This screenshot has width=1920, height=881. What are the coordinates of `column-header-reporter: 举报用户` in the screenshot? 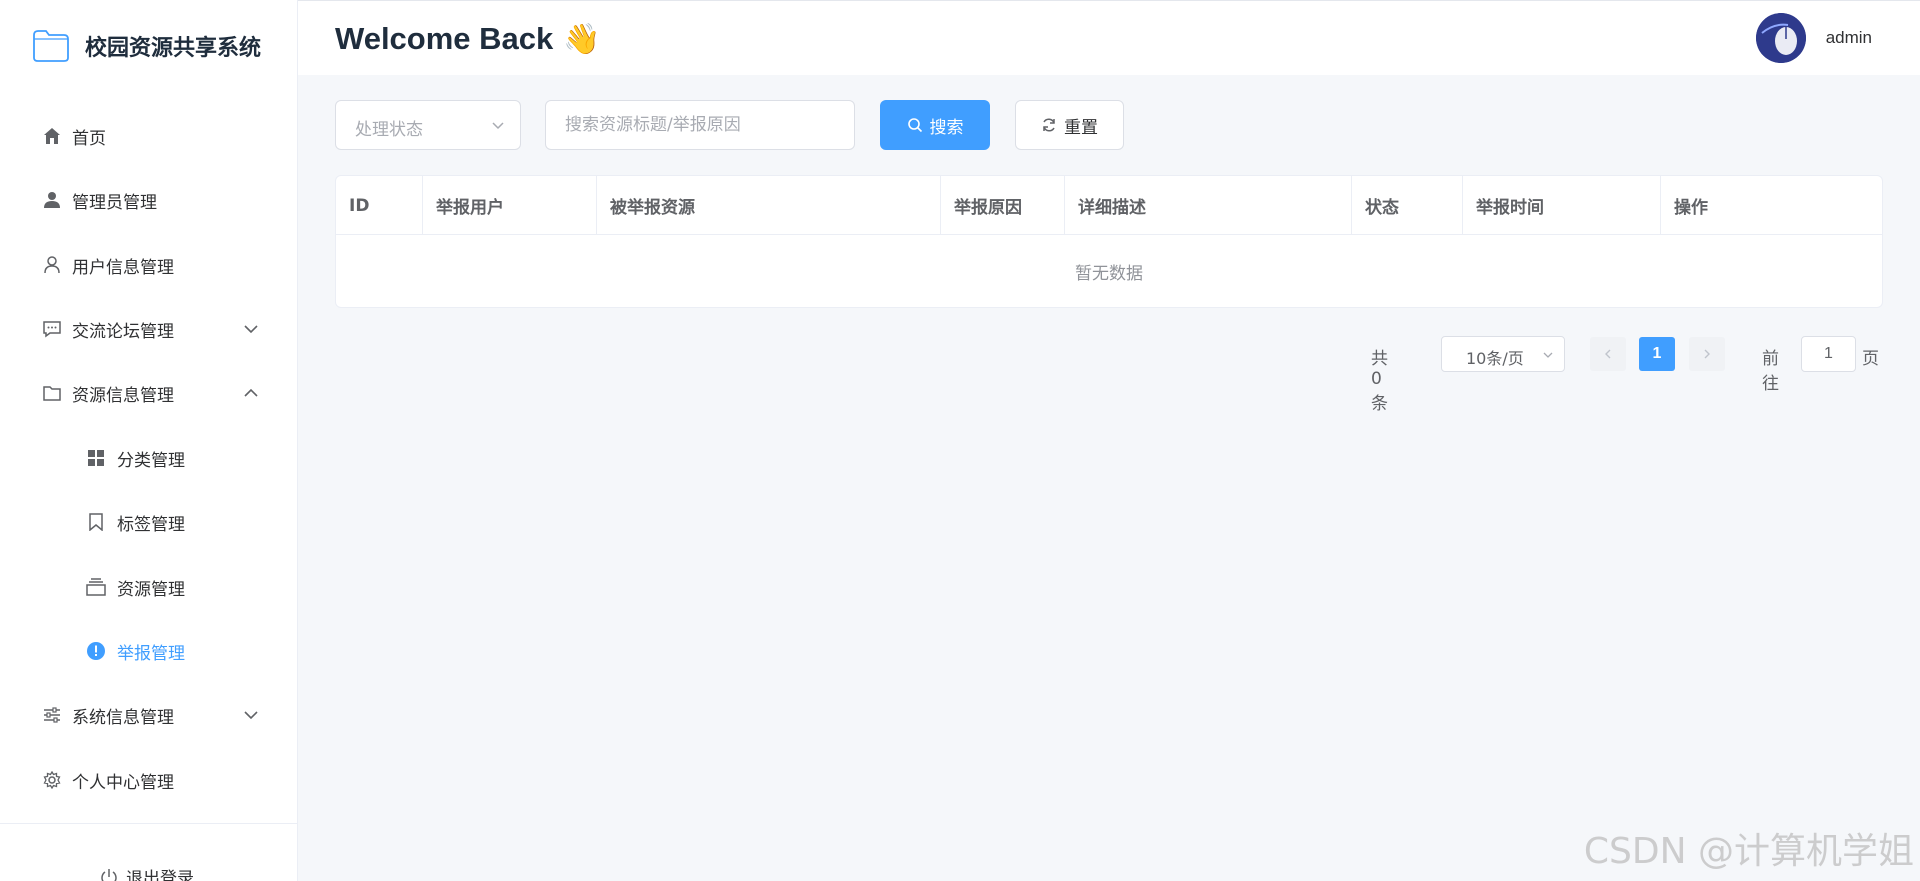 It's located at (510, 205).